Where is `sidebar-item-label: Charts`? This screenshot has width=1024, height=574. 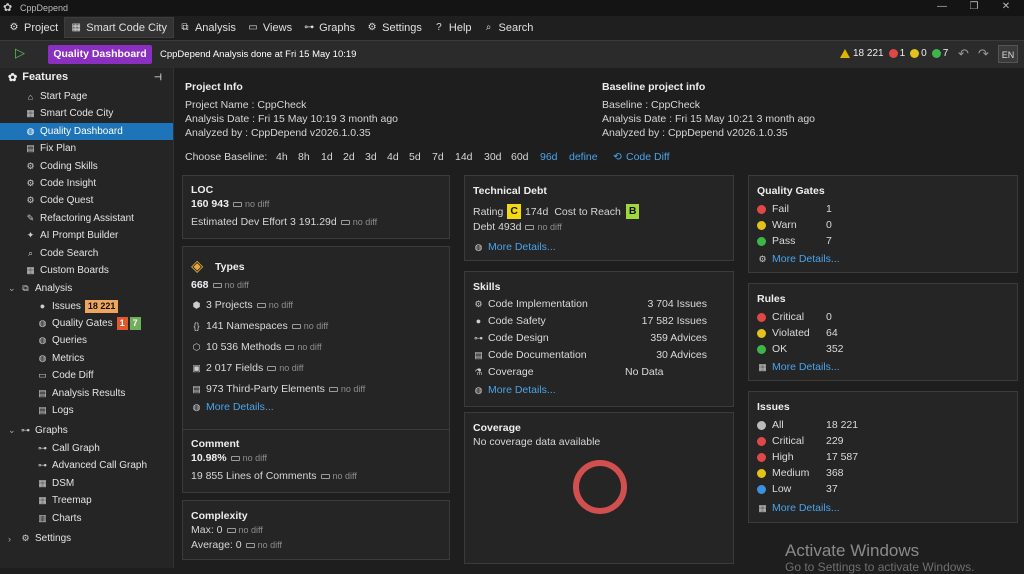
sidebar-item-label: Charts is located at coordinates (67, 518).